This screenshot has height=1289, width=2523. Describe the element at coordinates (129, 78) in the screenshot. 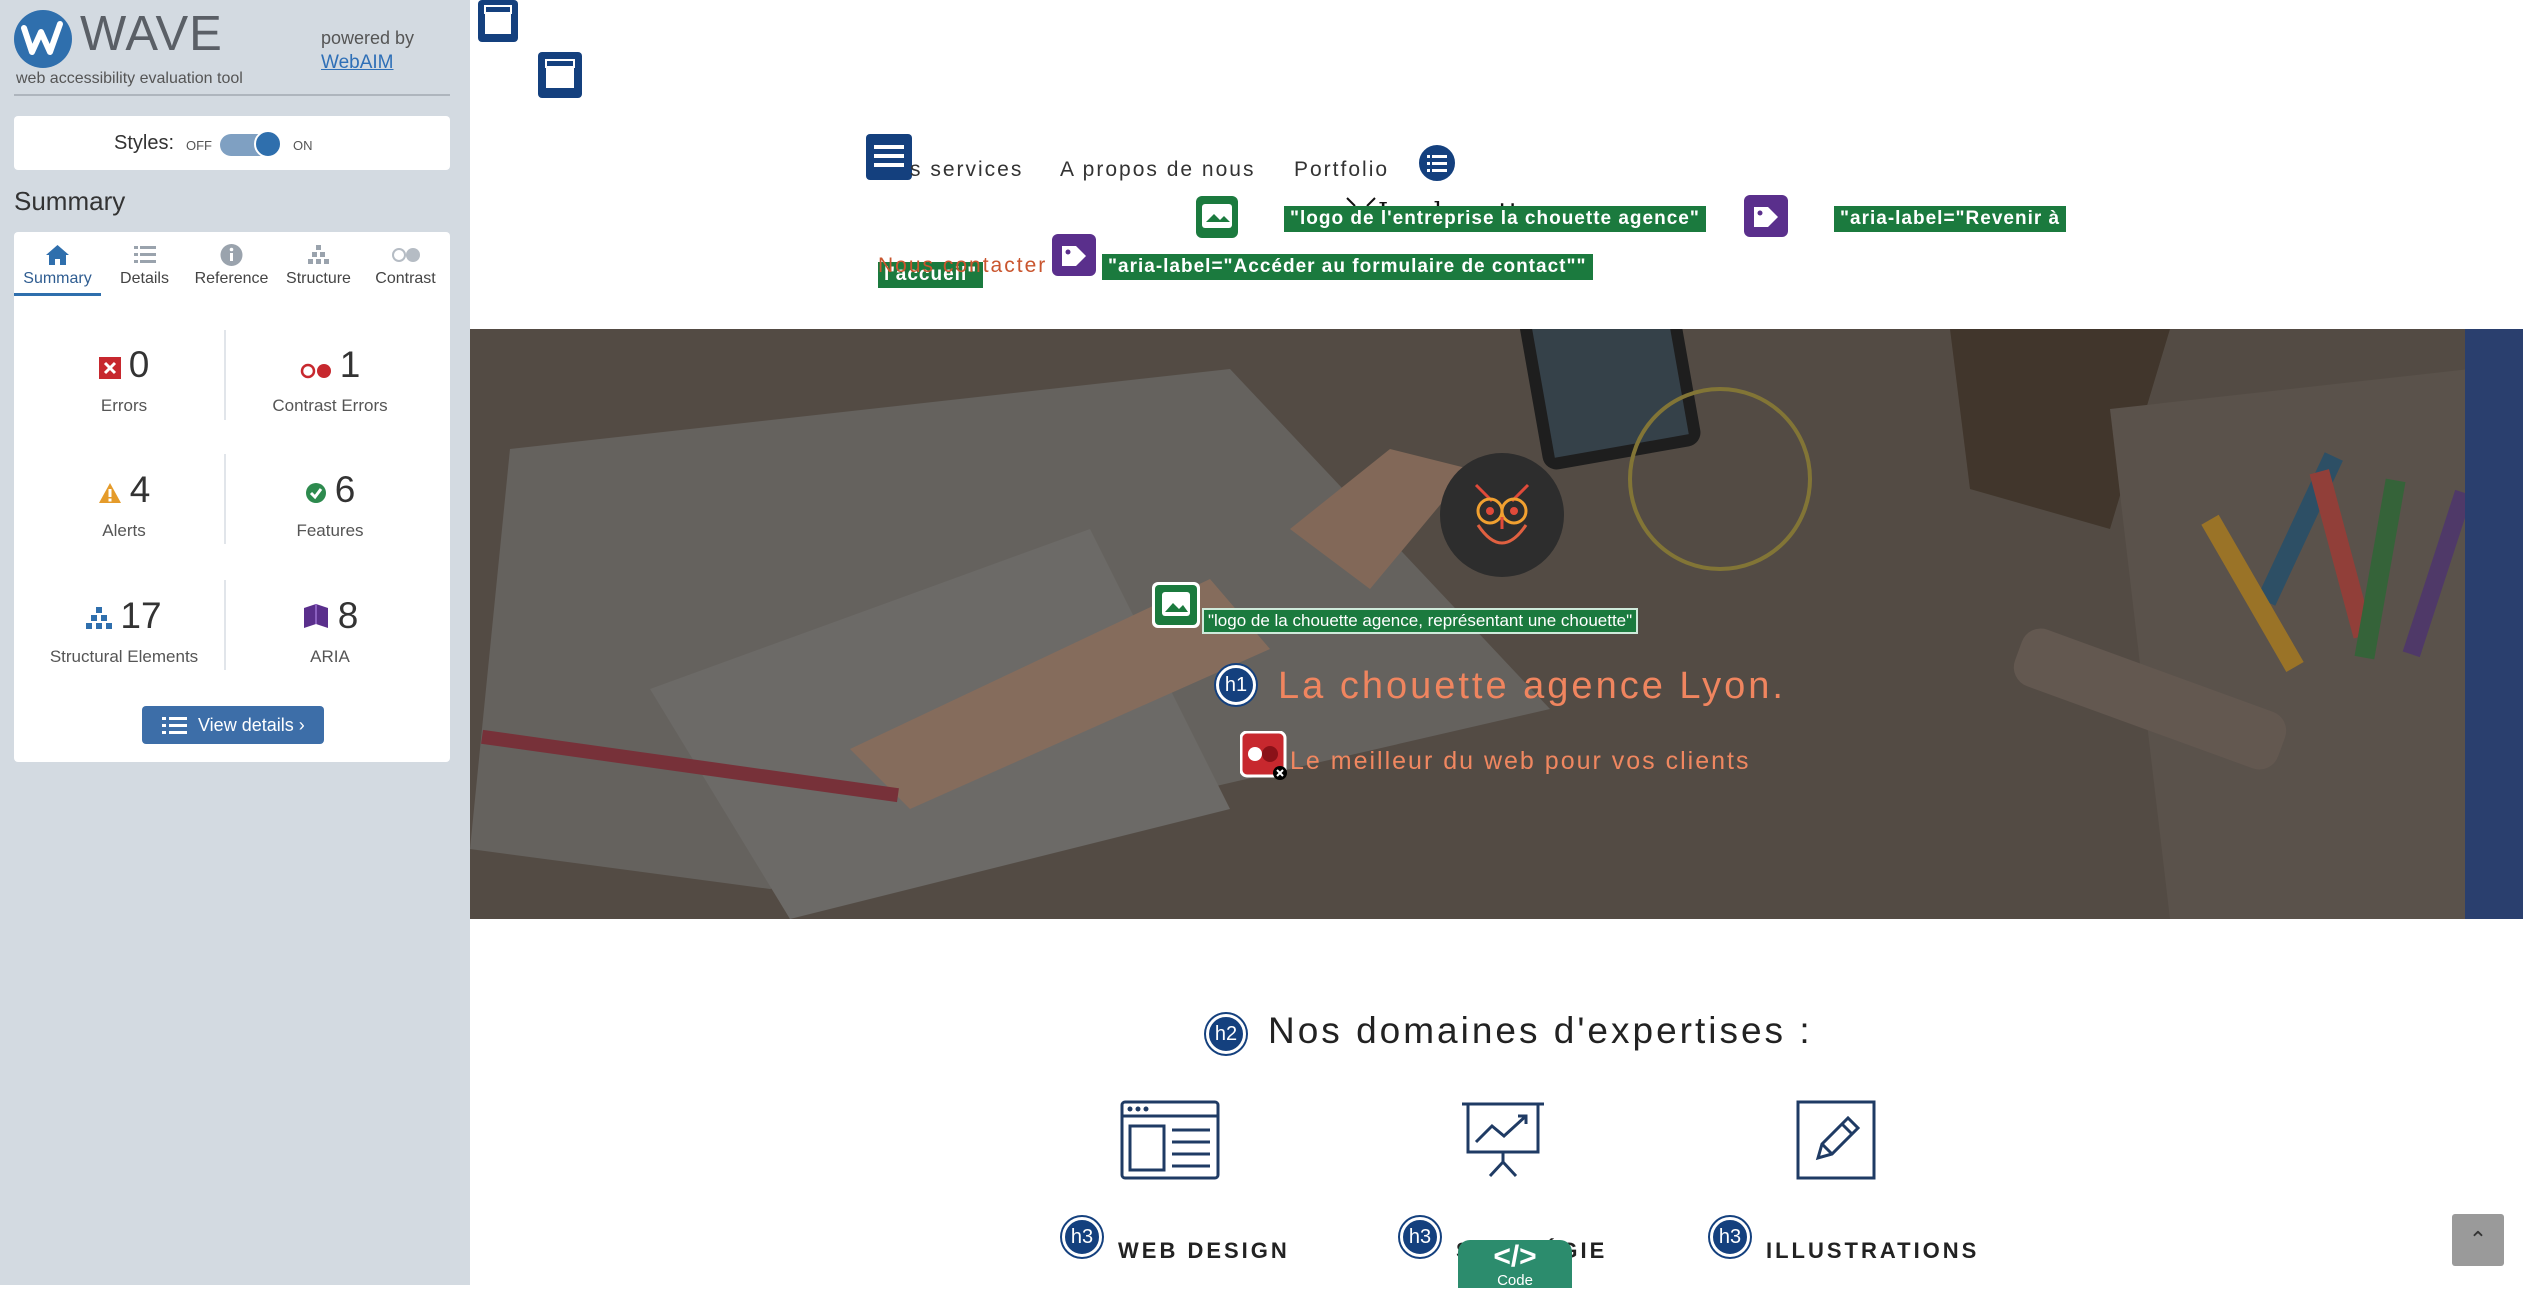

I see `wave-subtitle: web accessibility evaluation tool` at that location.